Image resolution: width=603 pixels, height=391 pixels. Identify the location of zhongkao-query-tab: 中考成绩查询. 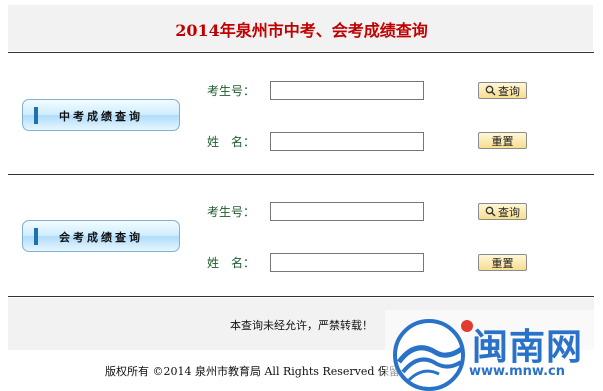
(101, 115).